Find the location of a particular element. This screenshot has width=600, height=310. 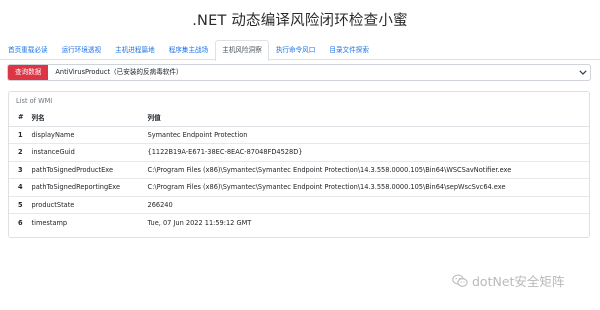

tab-host-process: 主机进程篇地 is located at coordinates (135, 49).